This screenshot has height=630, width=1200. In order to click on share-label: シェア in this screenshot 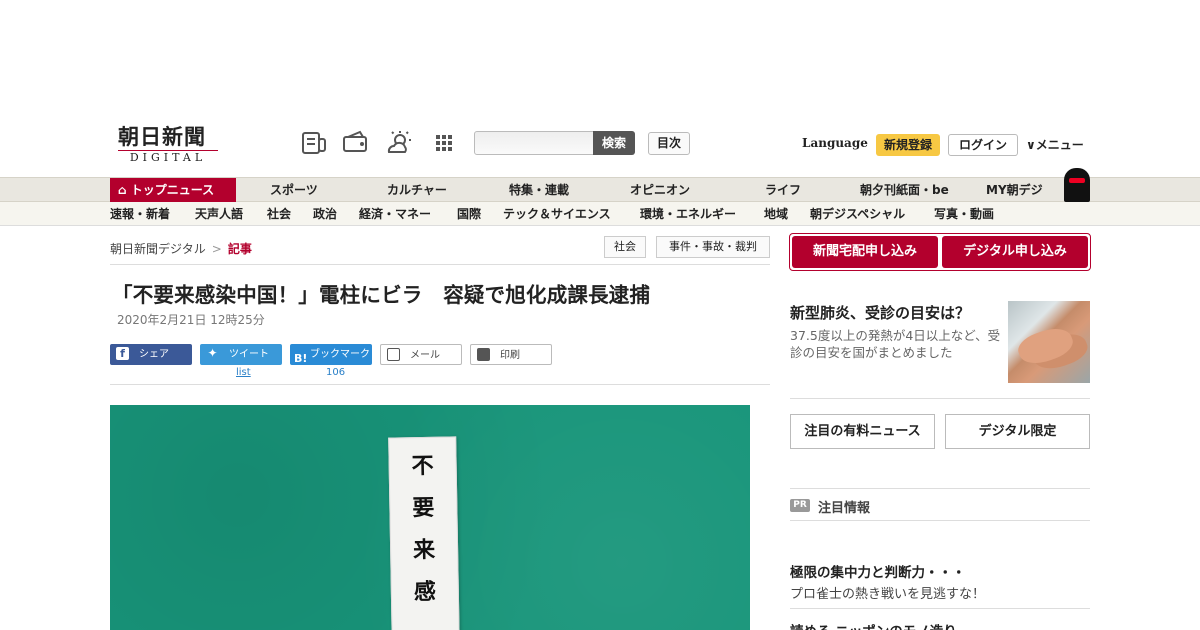, I will do `click(154, 354)`.